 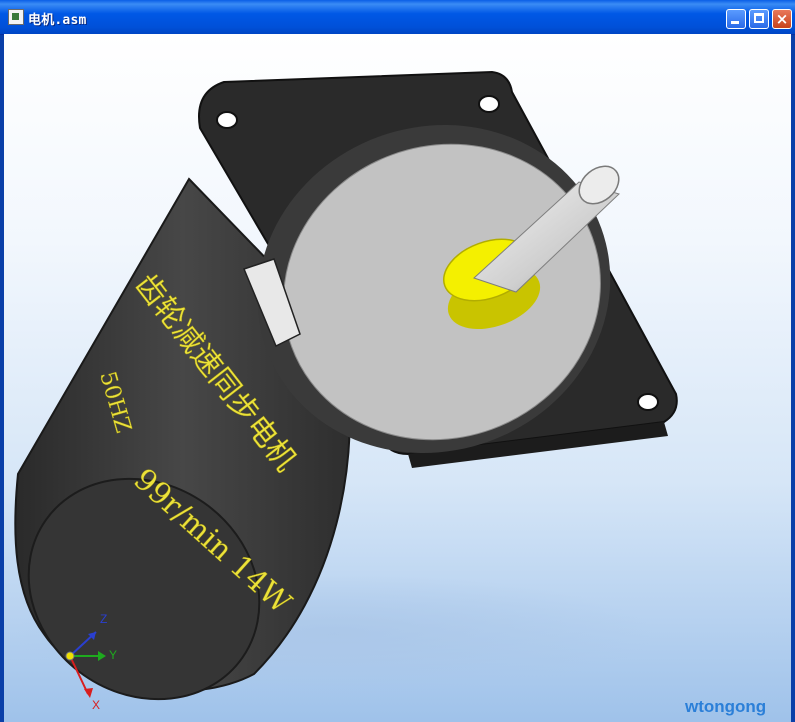 I want to click on triad-label-z: Z, so click(x=104, y=619).